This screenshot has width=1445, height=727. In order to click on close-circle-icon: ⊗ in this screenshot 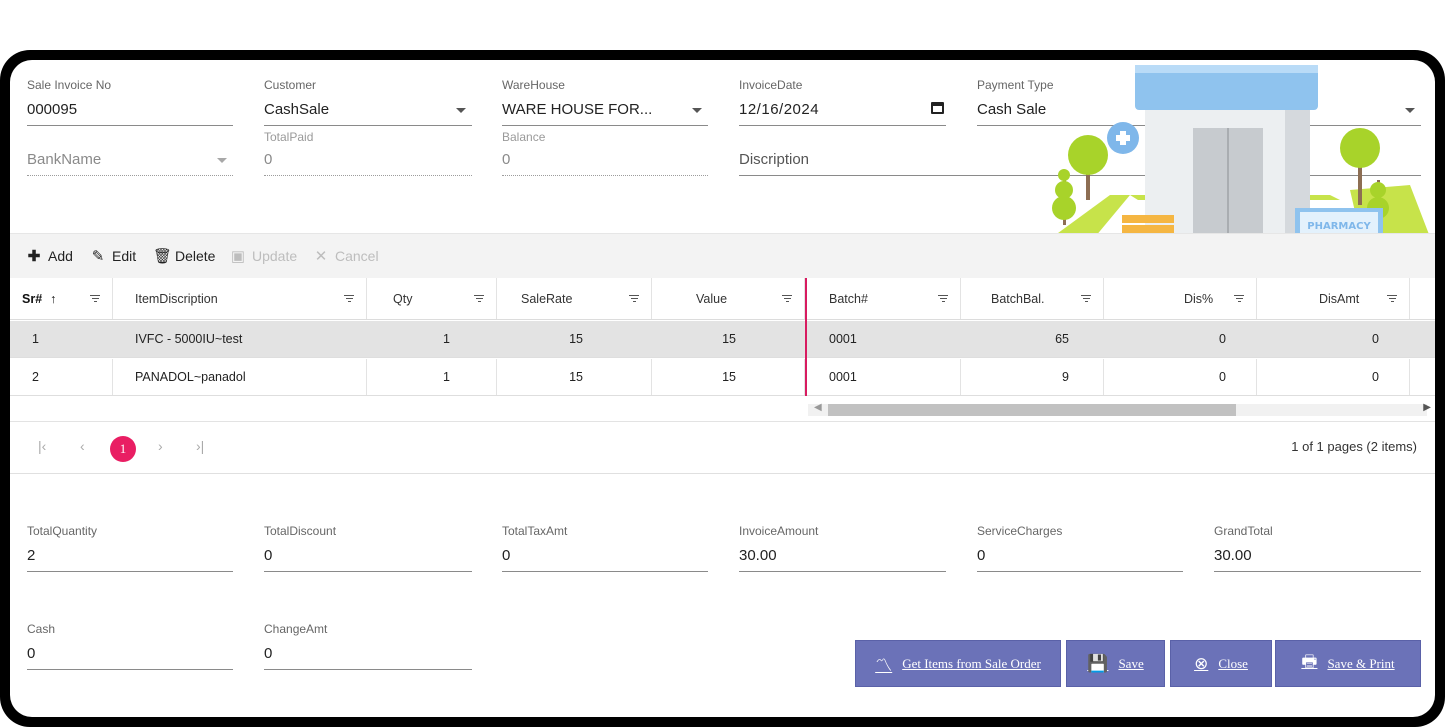, I will do `click(1201, 663)`.